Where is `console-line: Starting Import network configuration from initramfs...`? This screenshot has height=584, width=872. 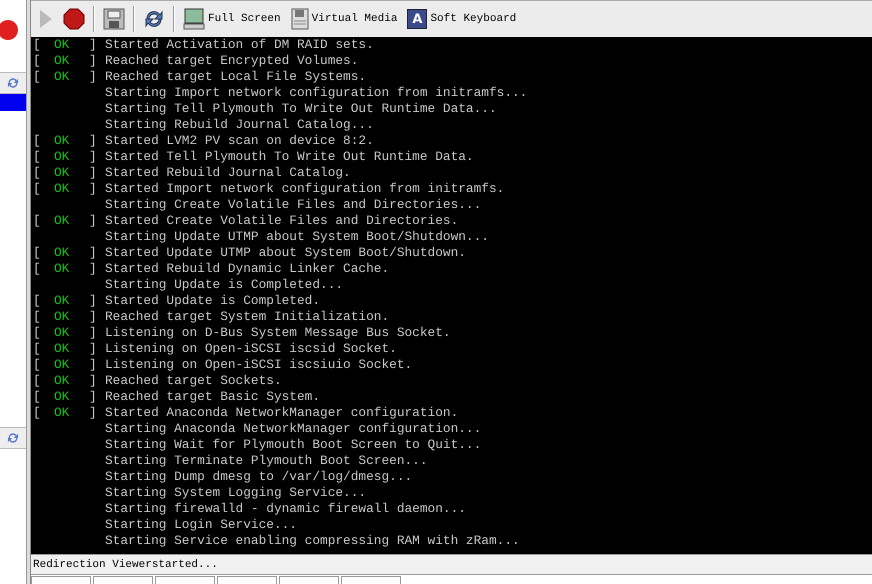 console-line: Starting Import network configuration from initramfs... is located at coordinates (316, 93).